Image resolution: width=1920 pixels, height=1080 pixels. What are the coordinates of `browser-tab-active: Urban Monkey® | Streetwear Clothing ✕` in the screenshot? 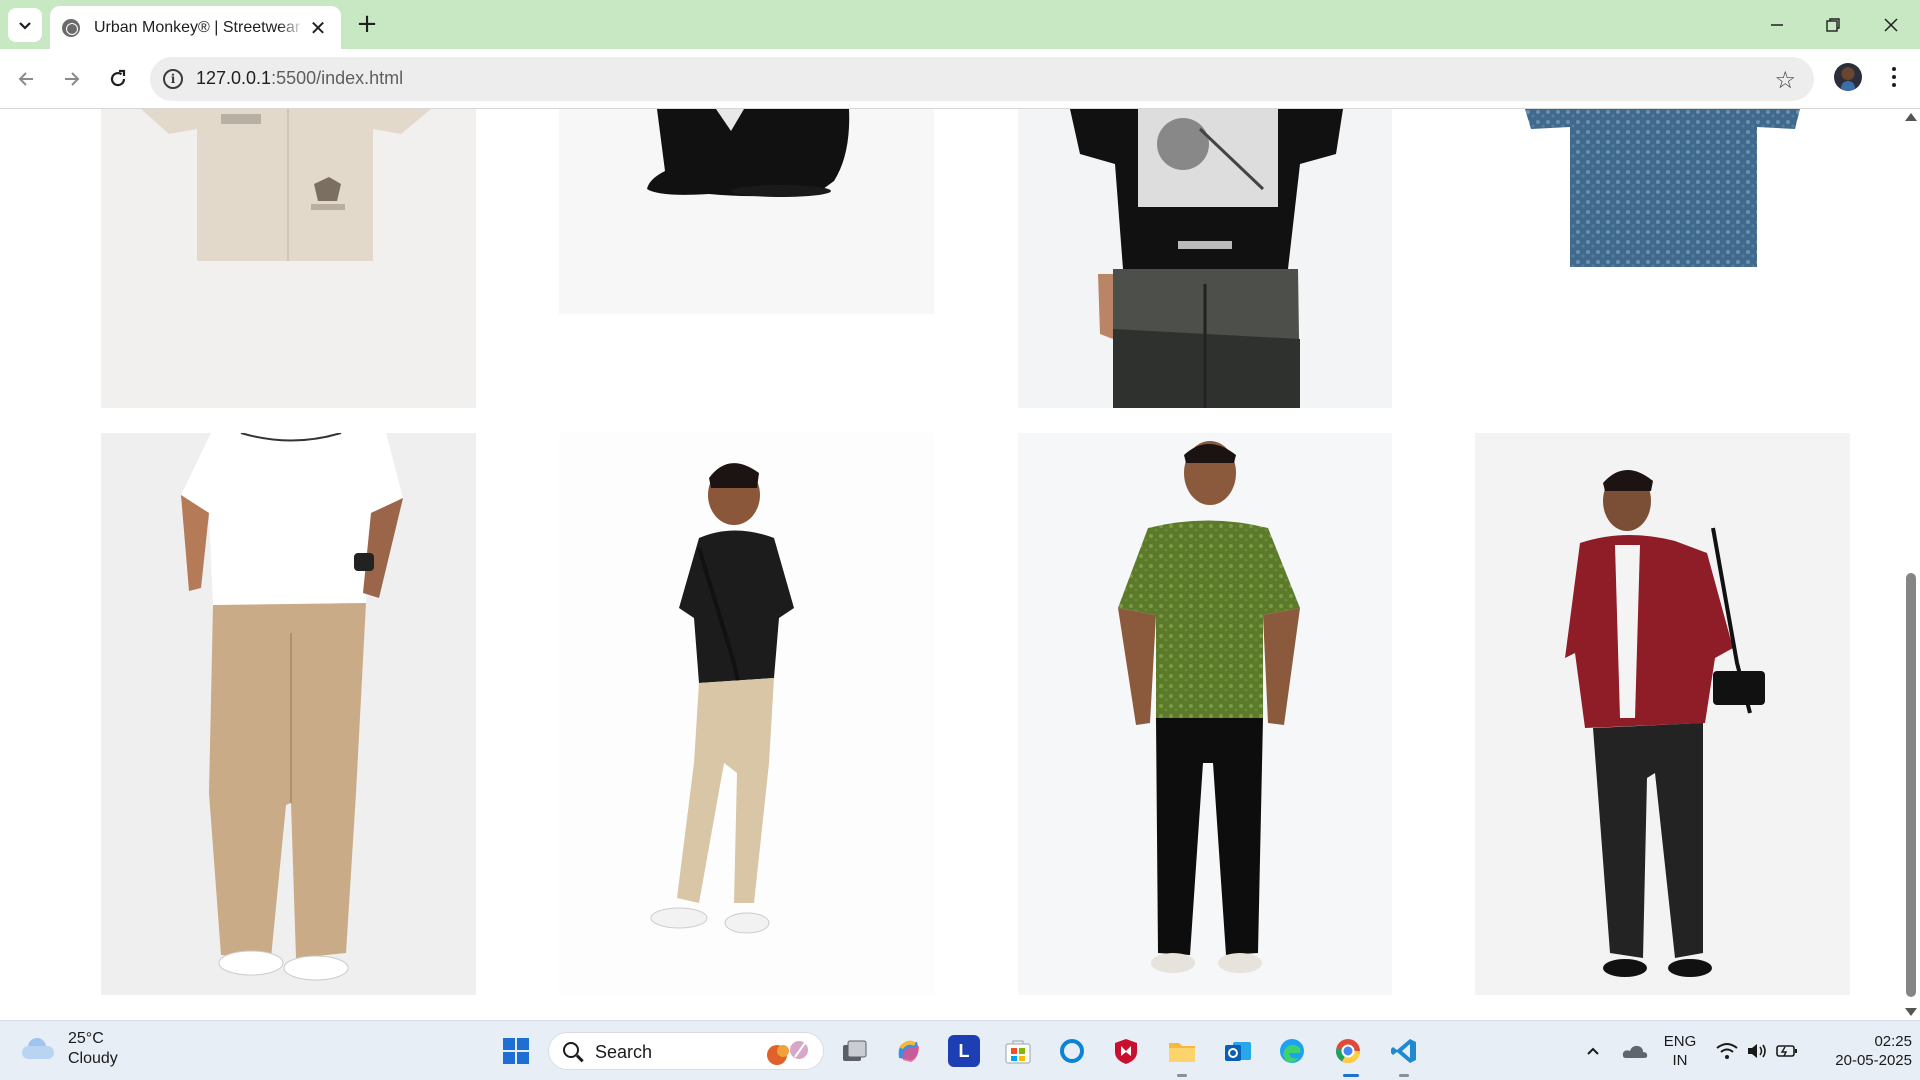 It's located at (195, 27).